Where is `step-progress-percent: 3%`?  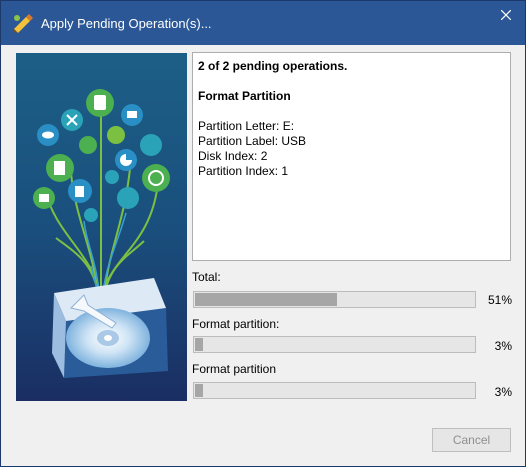
step-progress-percent: 3% is located at coordinates (503, 392).